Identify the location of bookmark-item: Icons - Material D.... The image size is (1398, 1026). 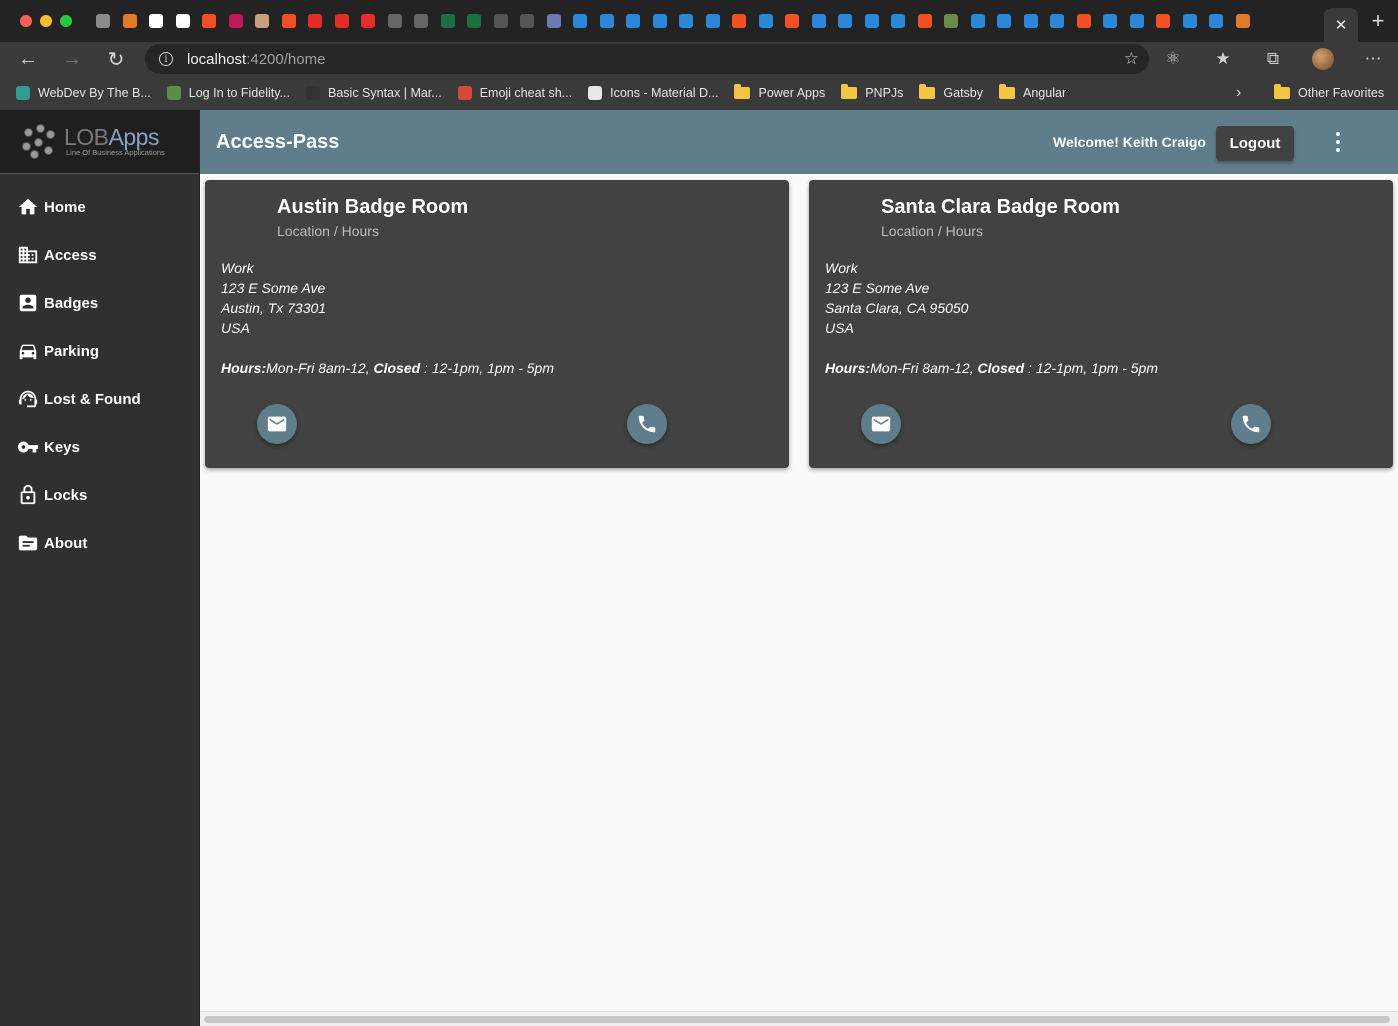
(653, 93).